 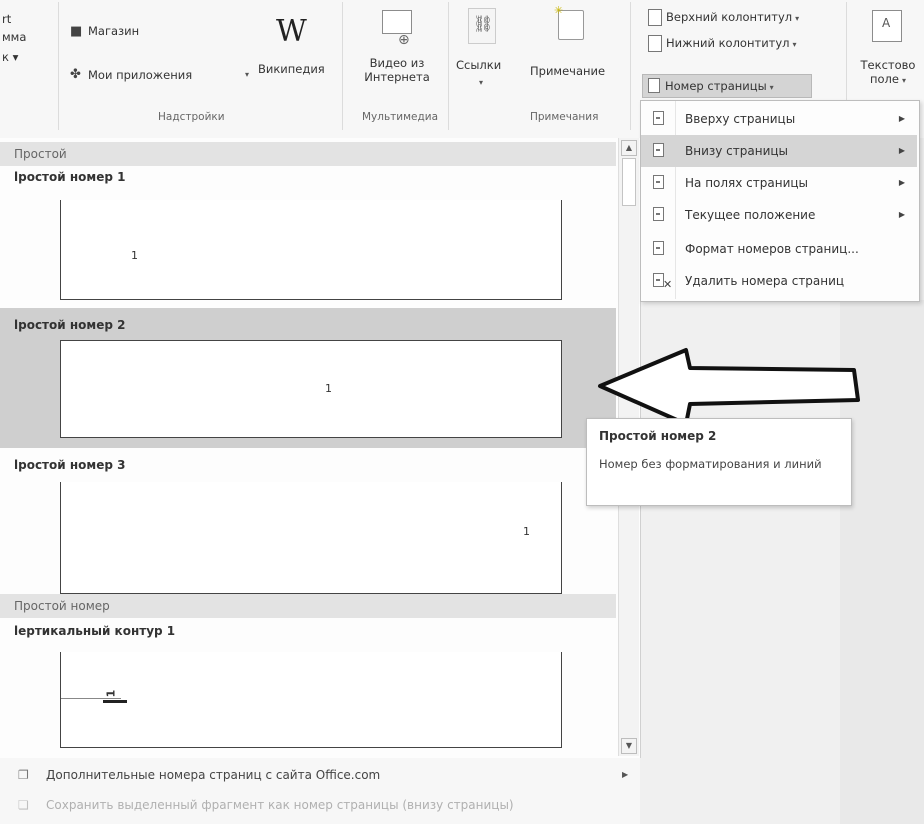 What do you see at coordinates (191, 117) in the screenshot?
I see `addins-group-label: Надстройки` at bounding box center [191, 117].